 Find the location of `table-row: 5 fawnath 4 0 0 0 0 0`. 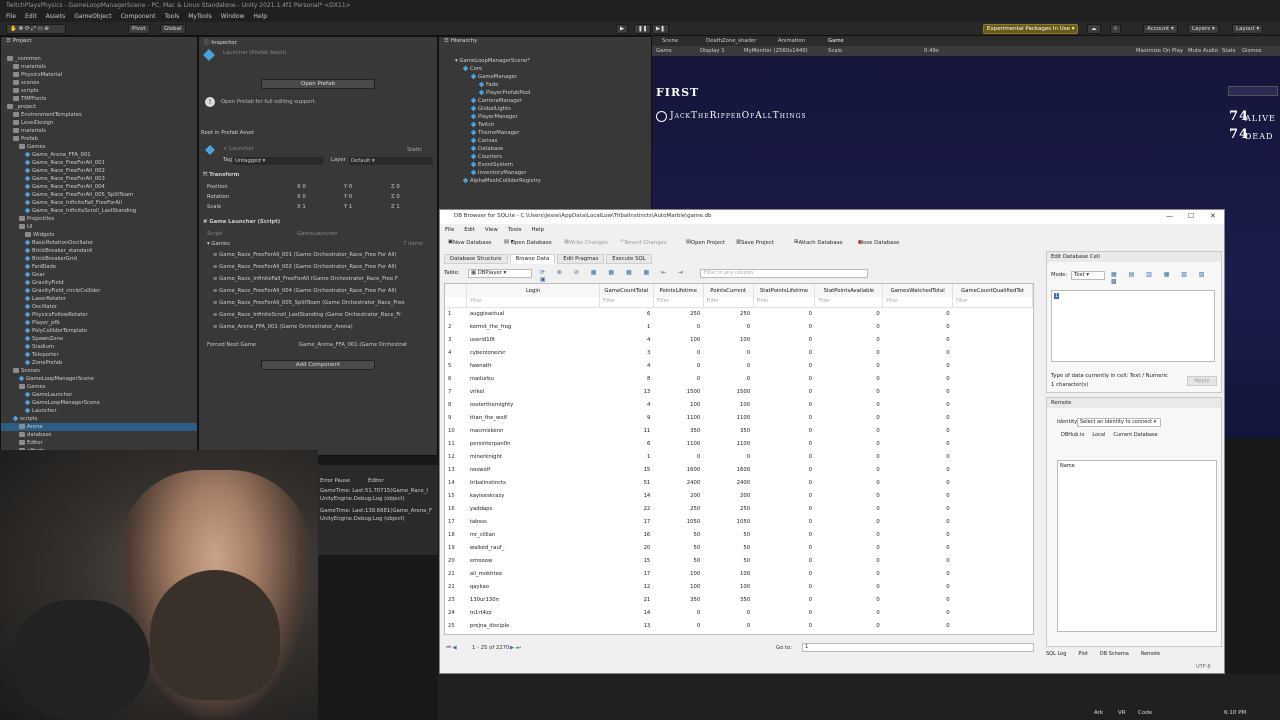

table-row: 5 fawnath 4 0 0 0 0 0 is located at coordinates (739, 365).